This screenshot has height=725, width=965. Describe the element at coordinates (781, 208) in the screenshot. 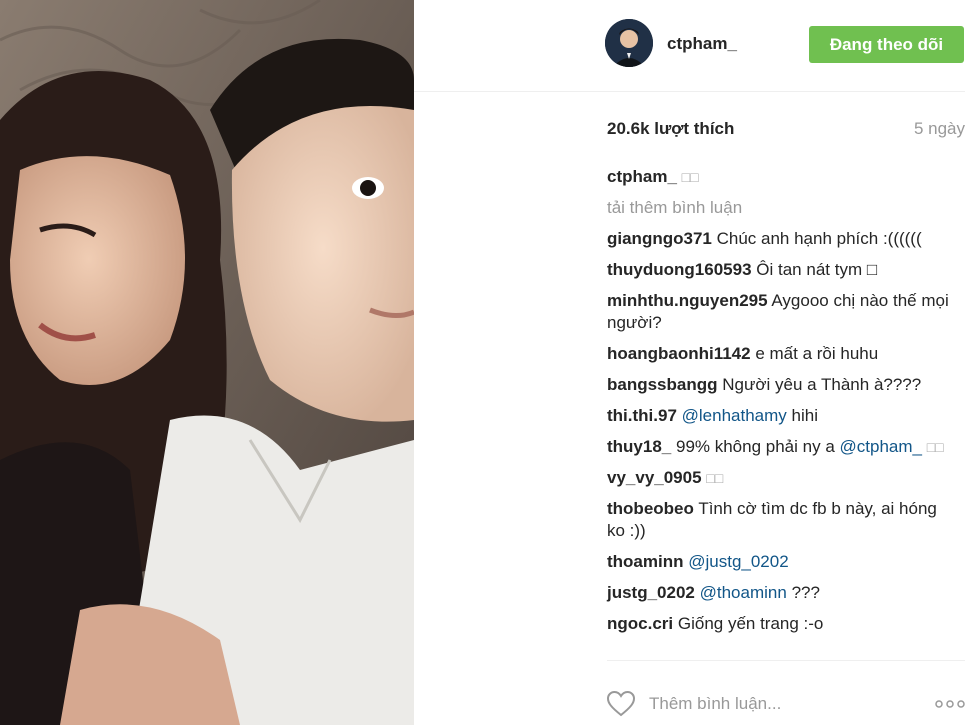

I see `load-more-comments-link: tải thêm bình luận` at that location.